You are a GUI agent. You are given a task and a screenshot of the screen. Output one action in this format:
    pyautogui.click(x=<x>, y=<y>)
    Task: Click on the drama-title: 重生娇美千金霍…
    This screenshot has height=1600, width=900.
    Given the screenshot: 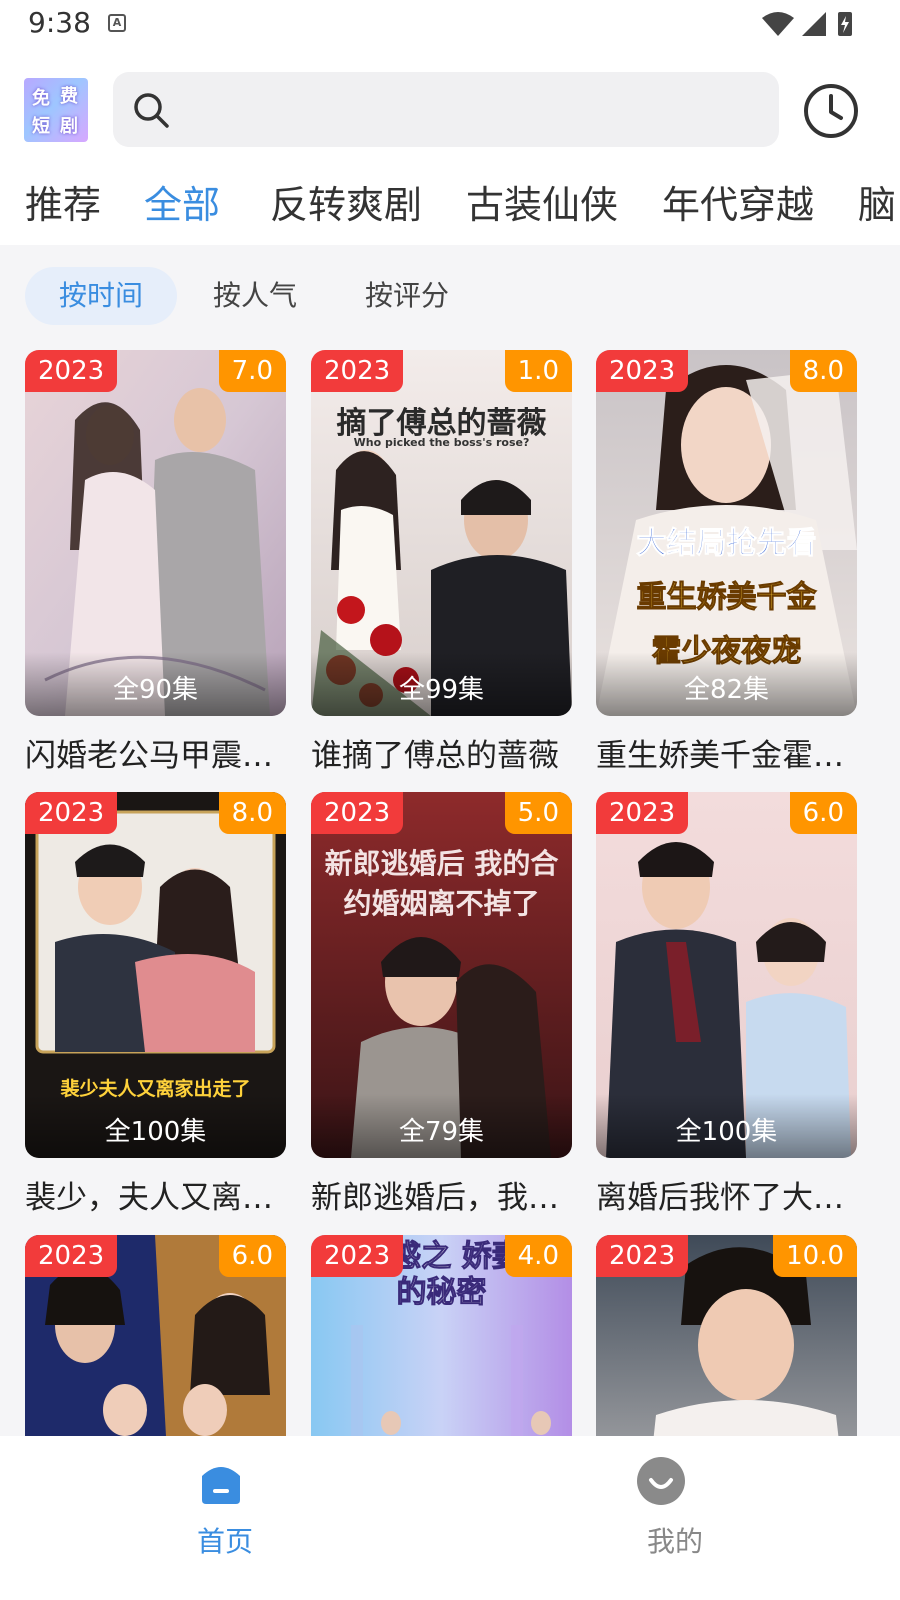 What is the action you would take?
    pyautogui.click(x=726, y=752)
    